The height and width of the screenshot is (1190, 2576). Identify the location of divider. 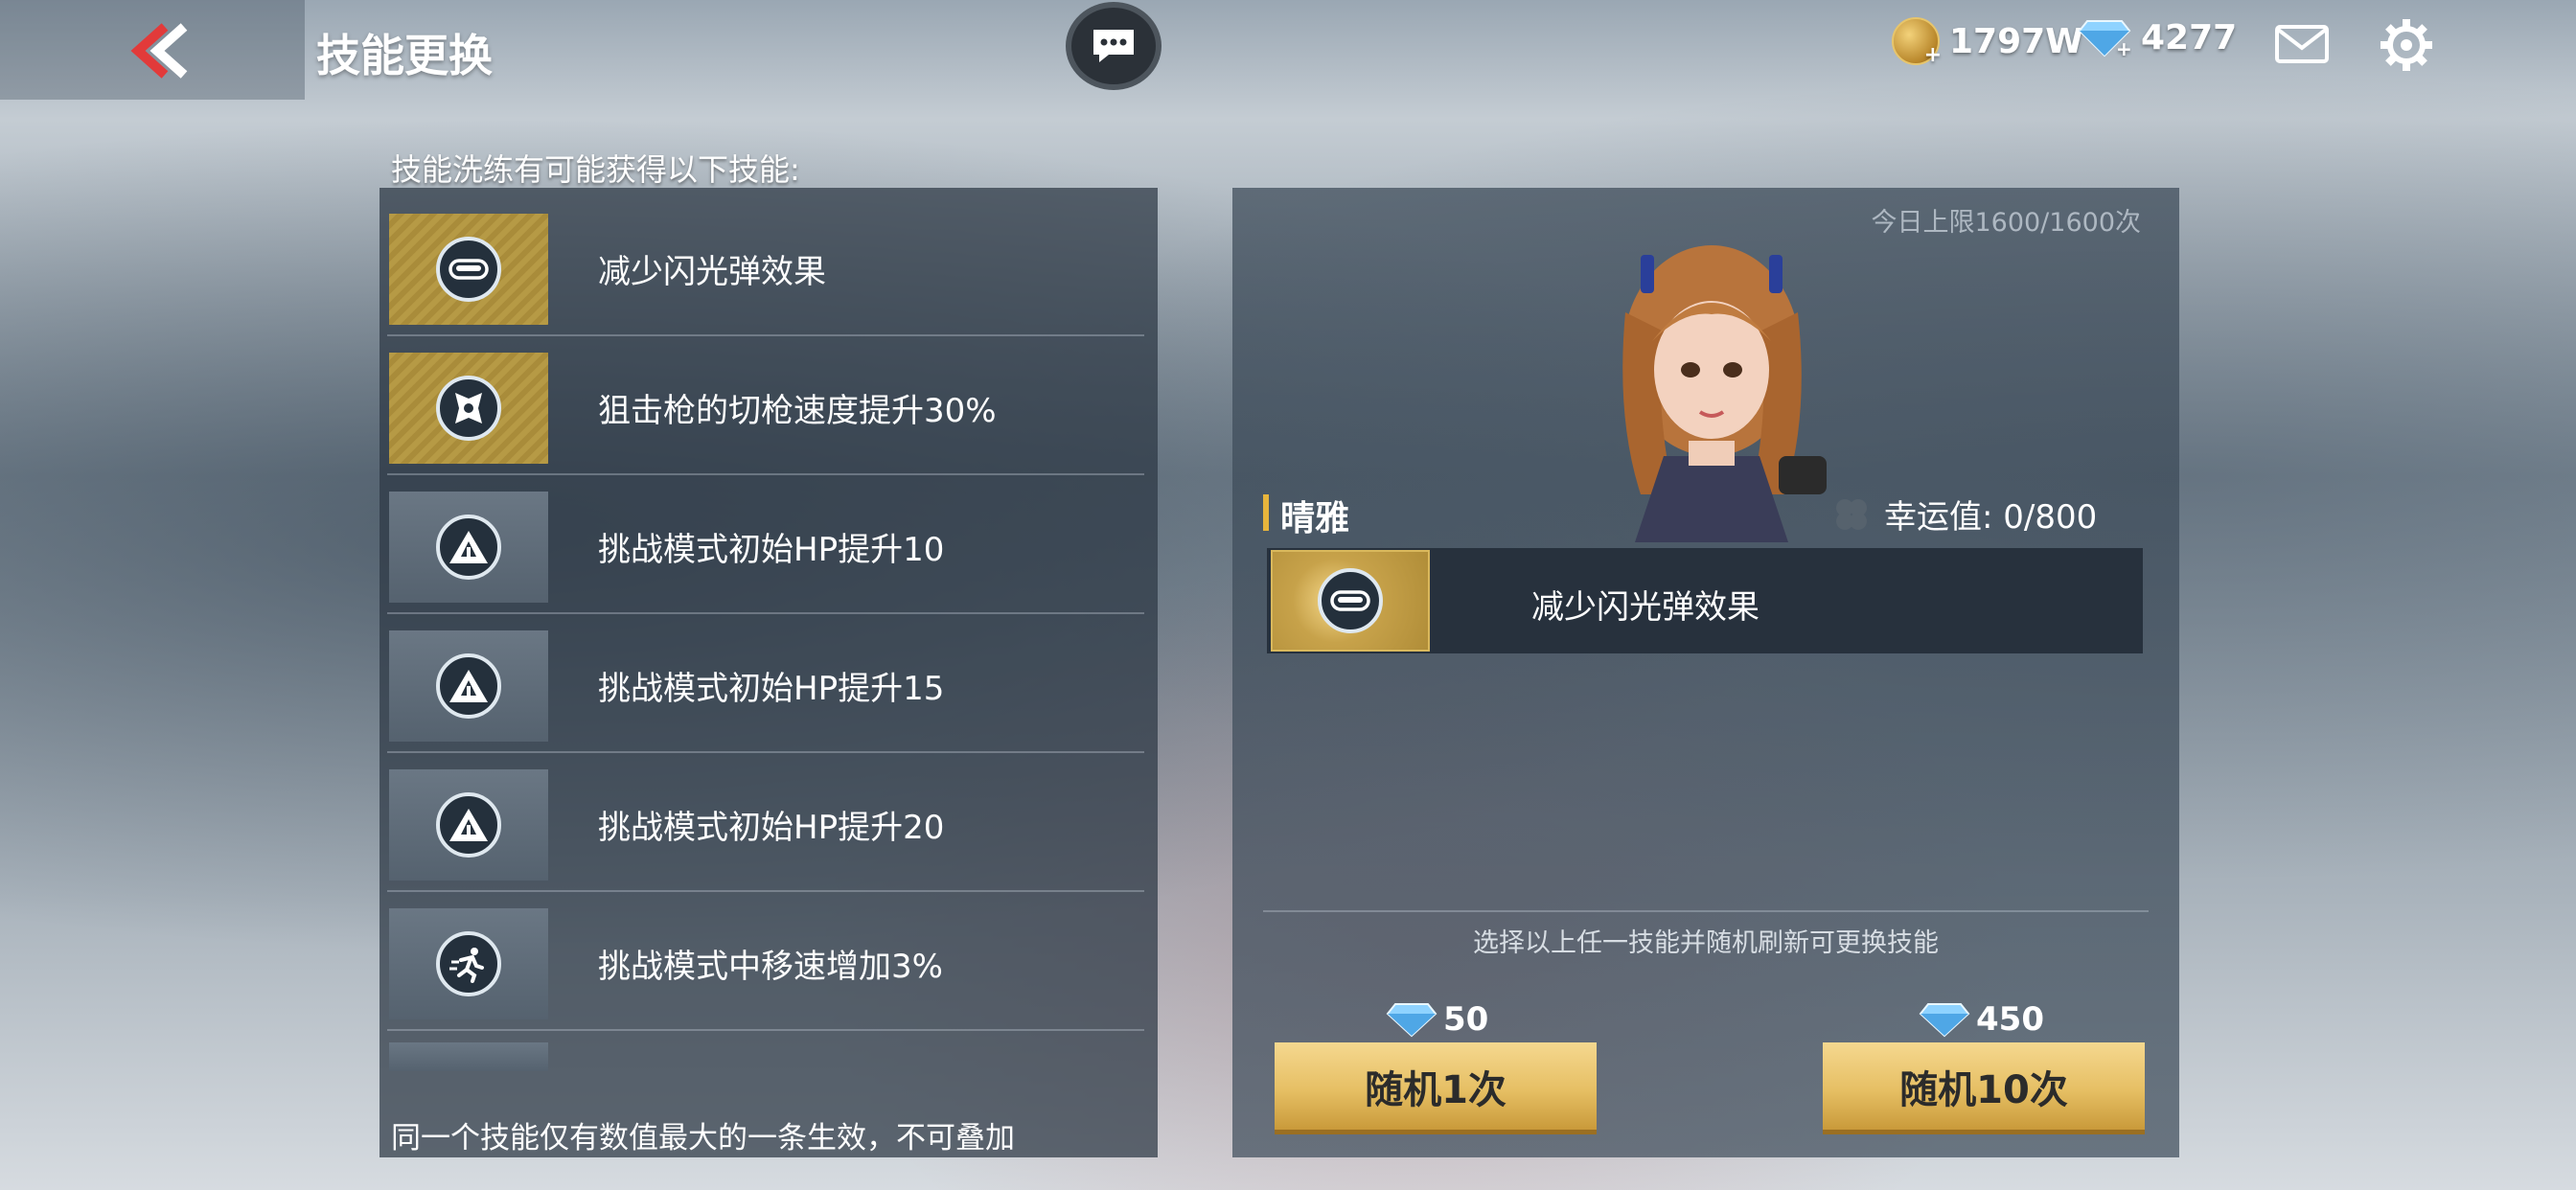
(1706, 911).